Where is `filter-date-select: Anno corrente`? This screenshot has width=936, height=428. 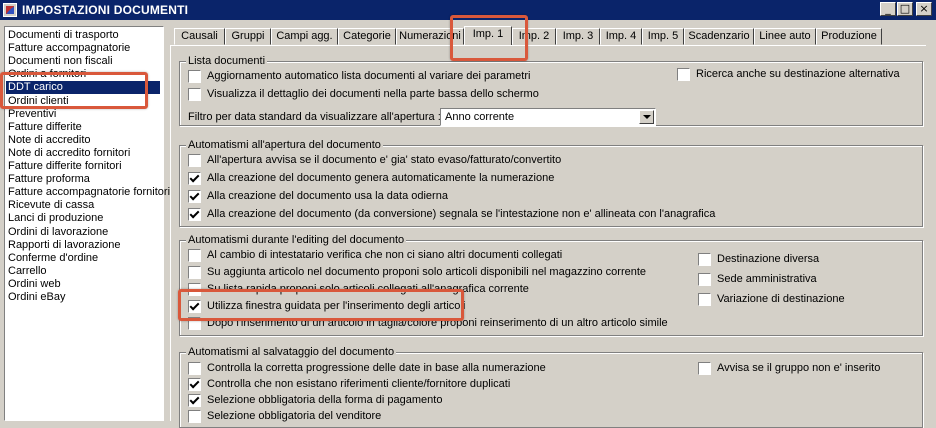 filter-date-select: Anno corrente is located at coordinates (548, 117).